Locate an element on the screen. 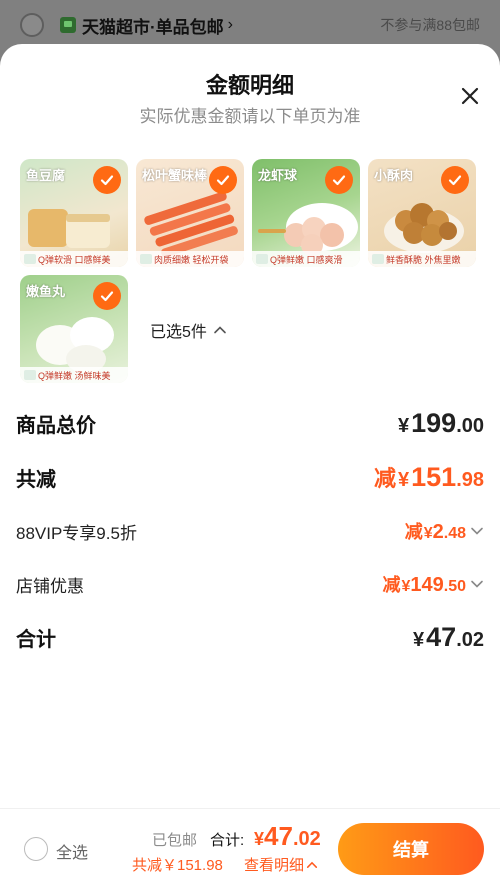 The image size is (500, 884). product-thumbnail: 松叶蟹味棒 肉质细嫩 轻松开袋 is located at coordinates (190, 213).